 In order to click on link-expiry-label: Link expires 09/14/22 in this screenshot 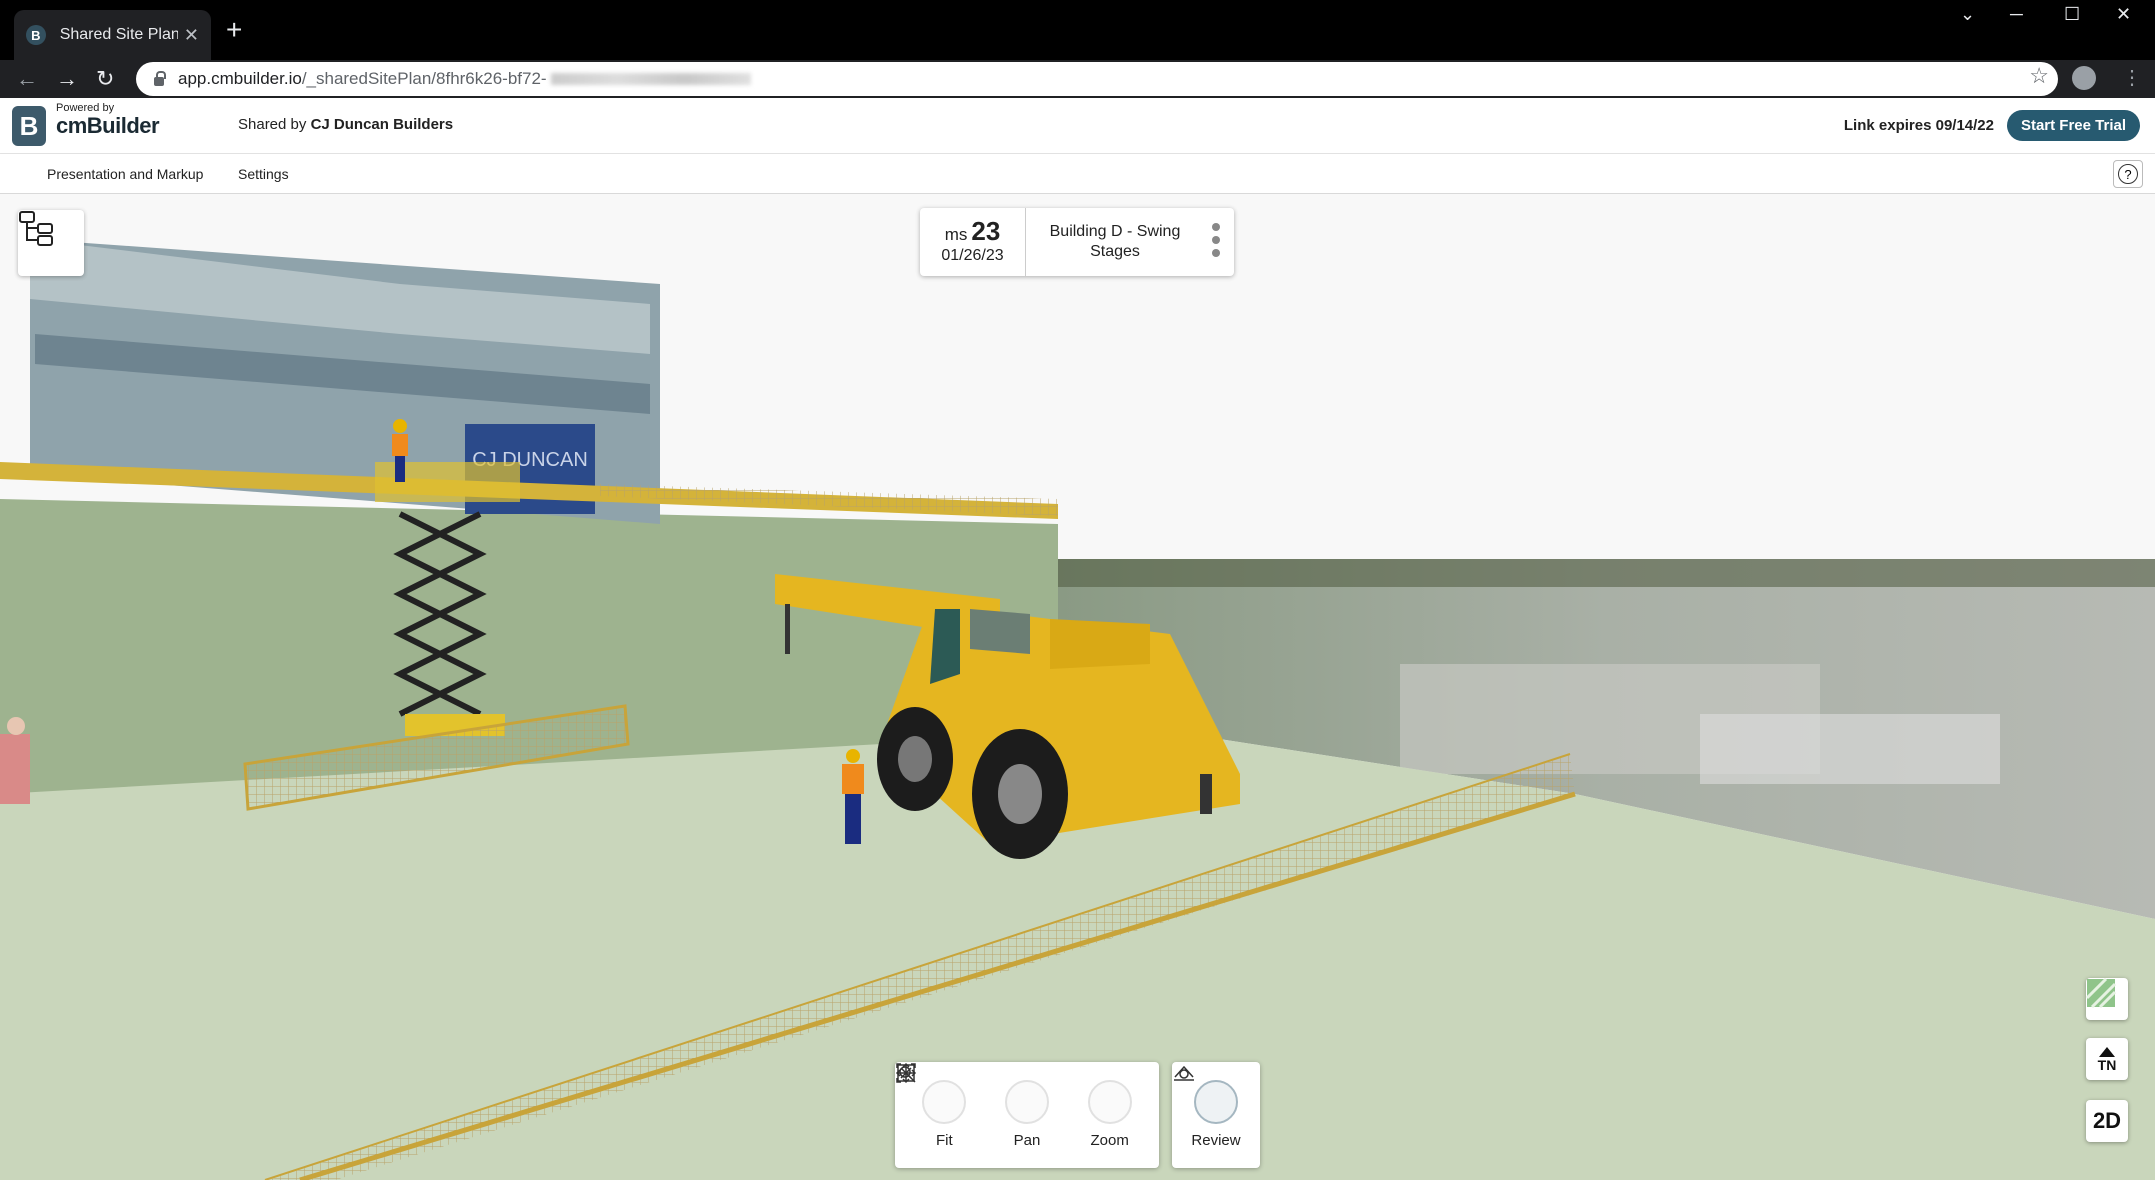, I will do `click(1918, 125)`.